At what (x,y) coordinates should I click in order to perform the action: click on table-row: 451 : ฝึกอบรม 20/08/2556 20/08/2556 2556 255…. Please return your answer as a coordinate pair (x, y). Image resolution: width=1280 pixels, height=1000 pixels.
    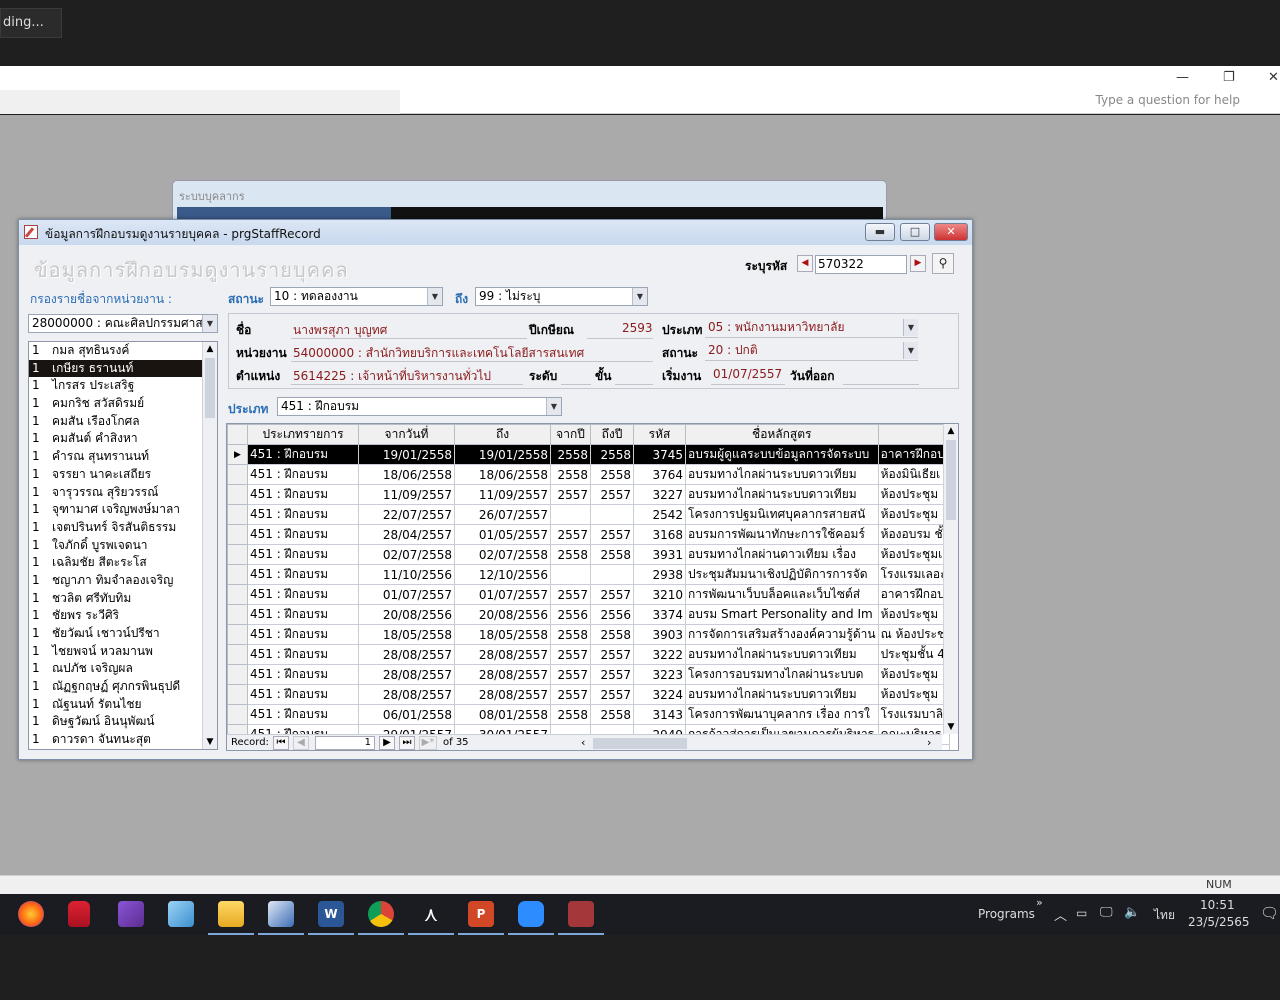
    Looking at the image, I should click on (588, 614).